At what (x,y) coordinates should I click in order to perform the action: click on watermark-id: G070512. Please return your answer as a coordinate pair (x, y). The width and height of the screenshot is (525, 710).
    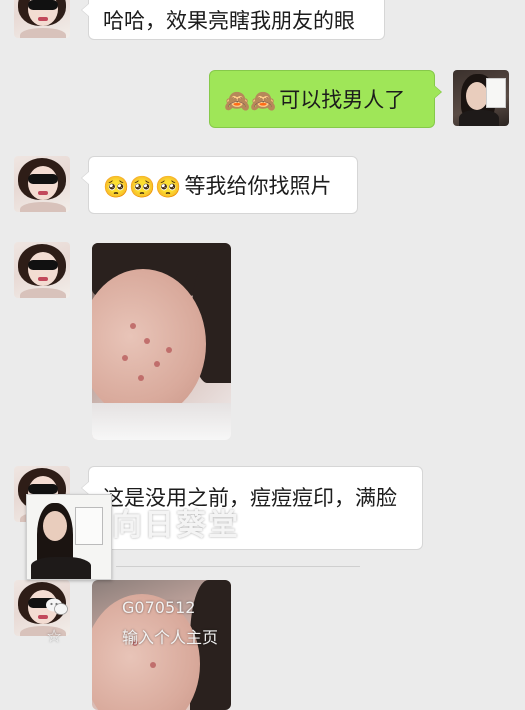
    Looking at the image, I should click on (159, 607).